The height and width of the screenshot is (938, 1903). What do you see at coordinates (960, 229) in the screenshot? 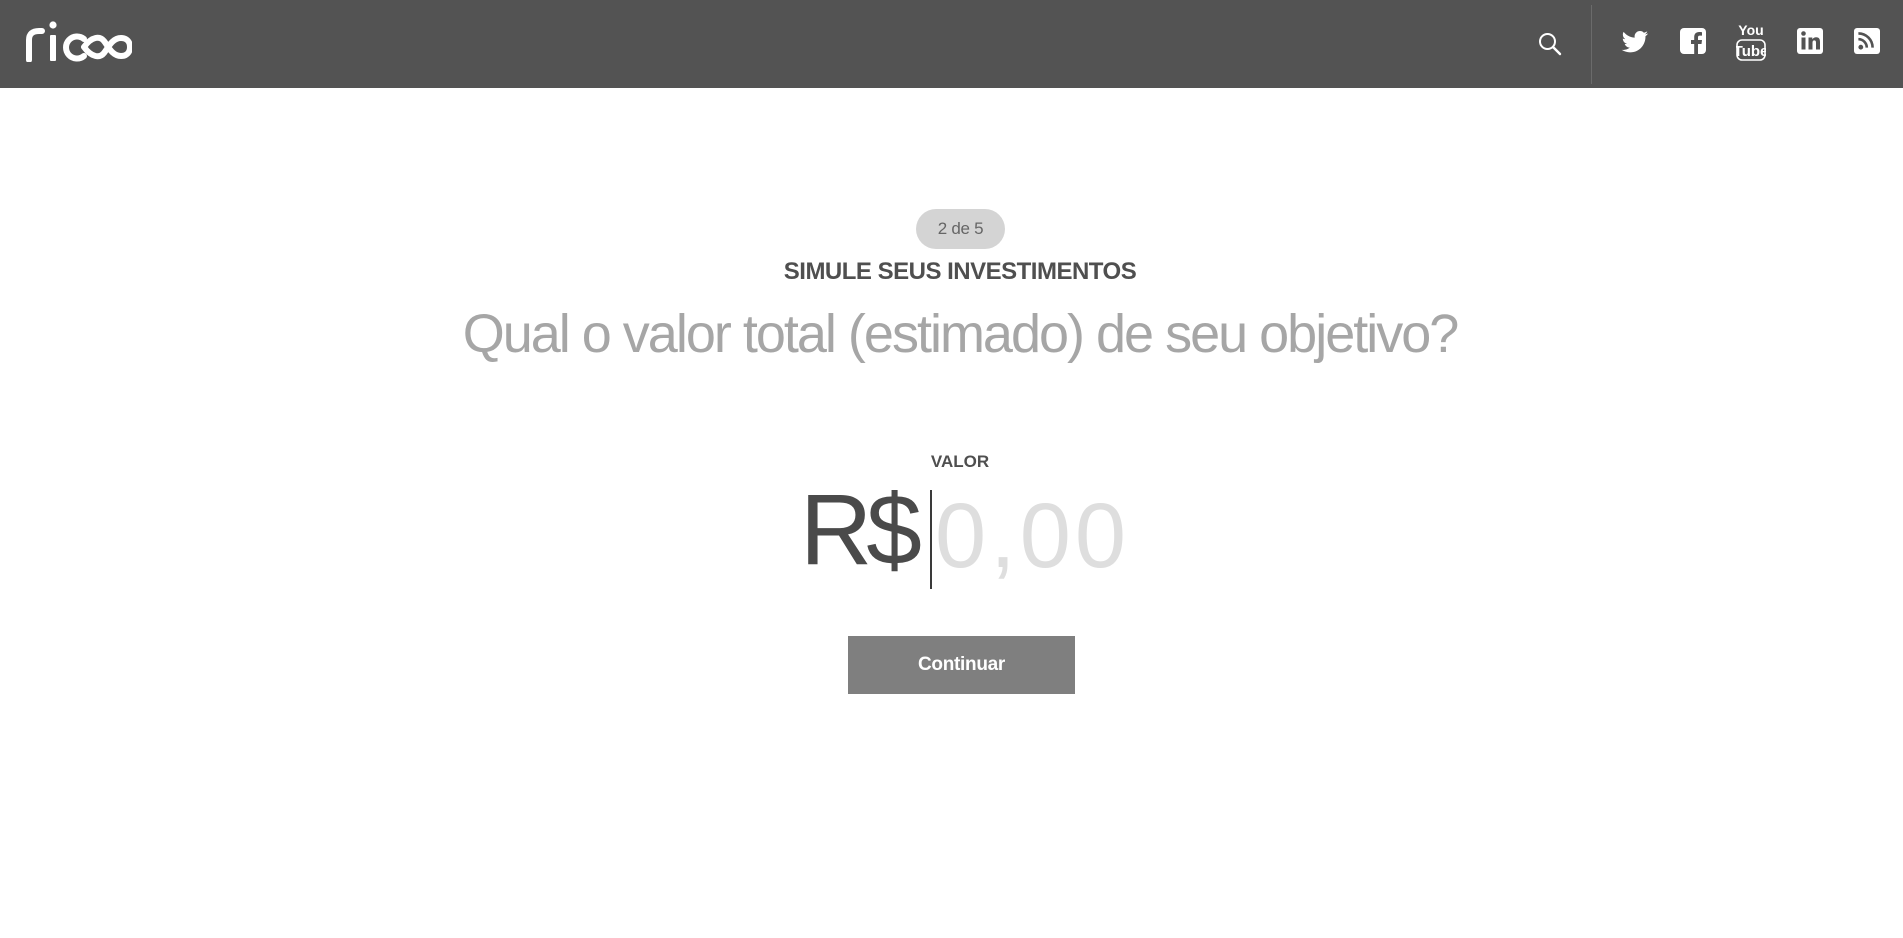
I see `step-indicator-badge: 2 de 5` at bounding box center [960, 229].